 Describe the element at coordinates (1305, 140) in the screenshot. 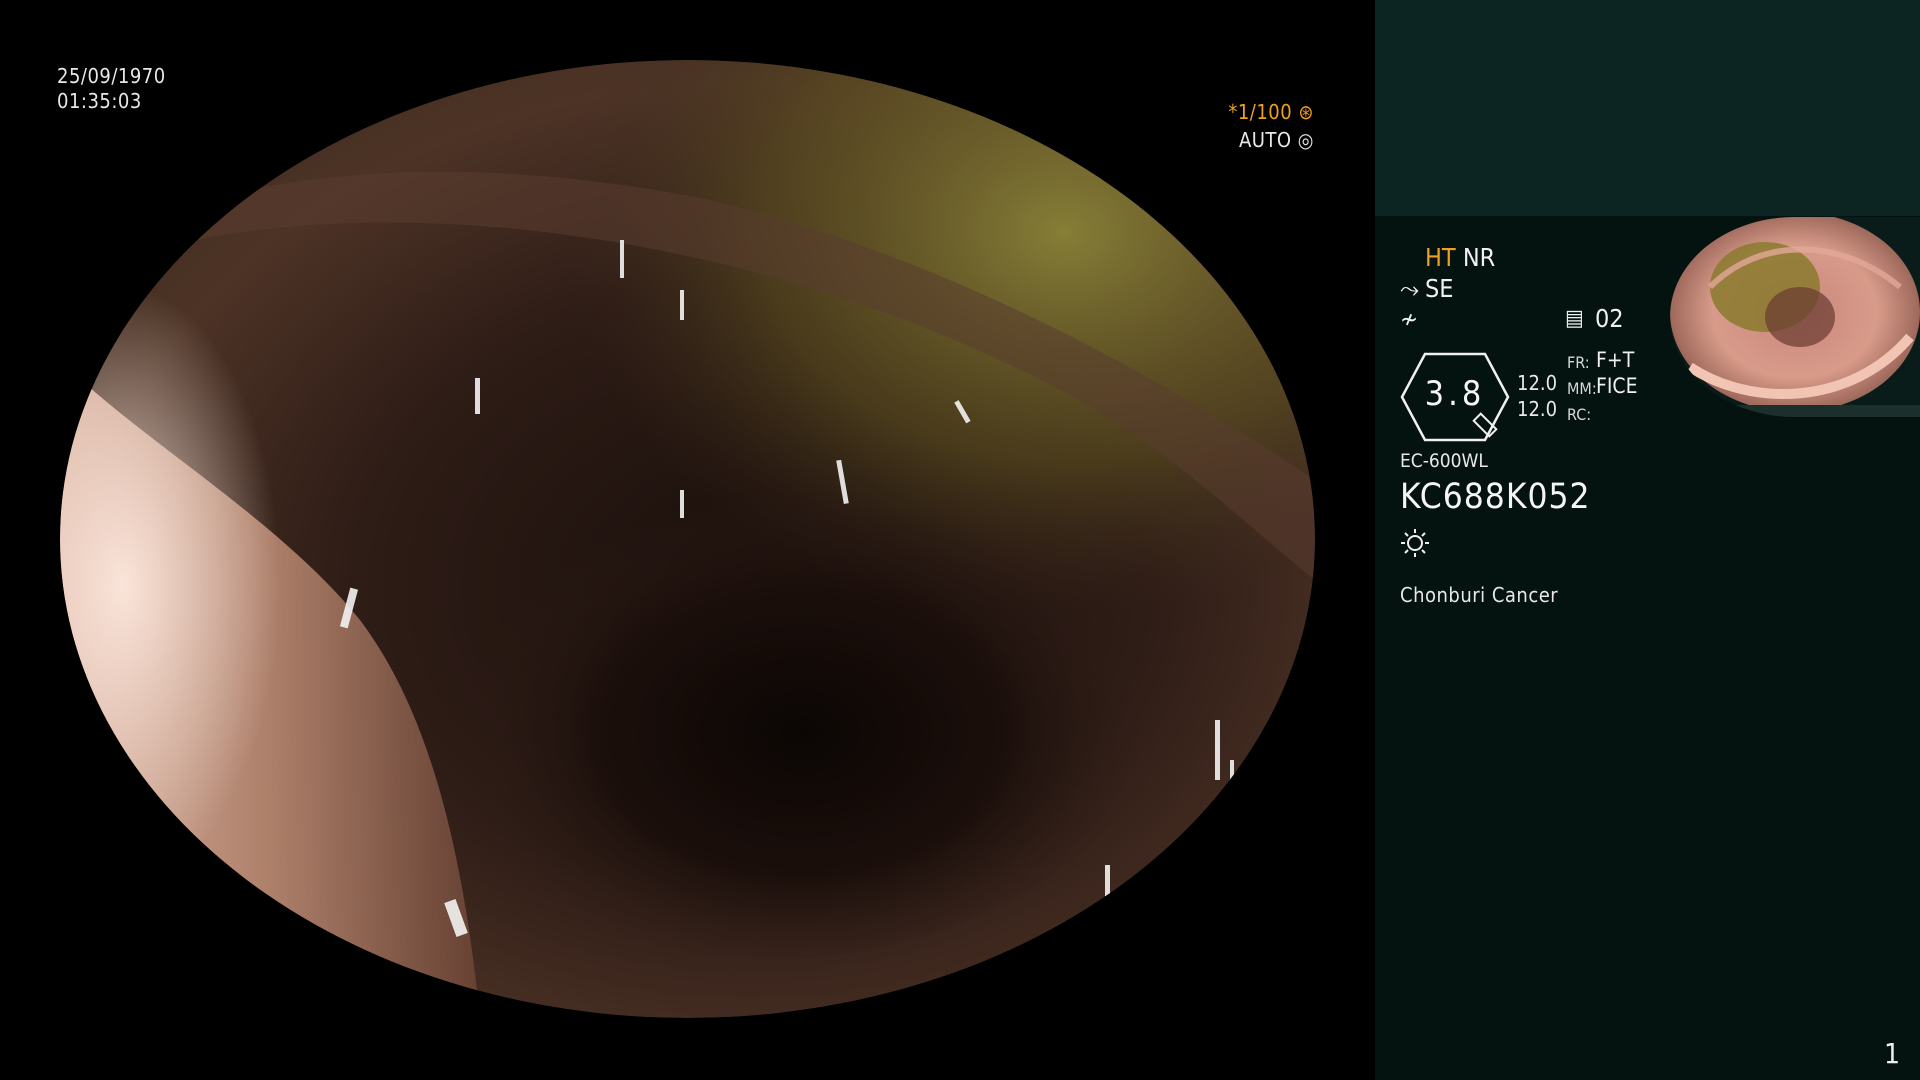

I see `iris-icon: ◎` at that location.